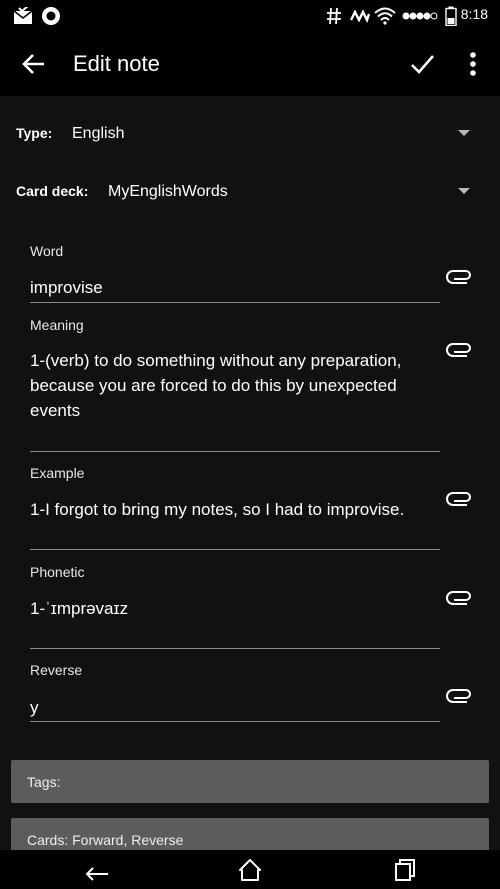  Describe the element at coordinates (57, 473) in the screenshot. I see `example-label: Example` at that location.